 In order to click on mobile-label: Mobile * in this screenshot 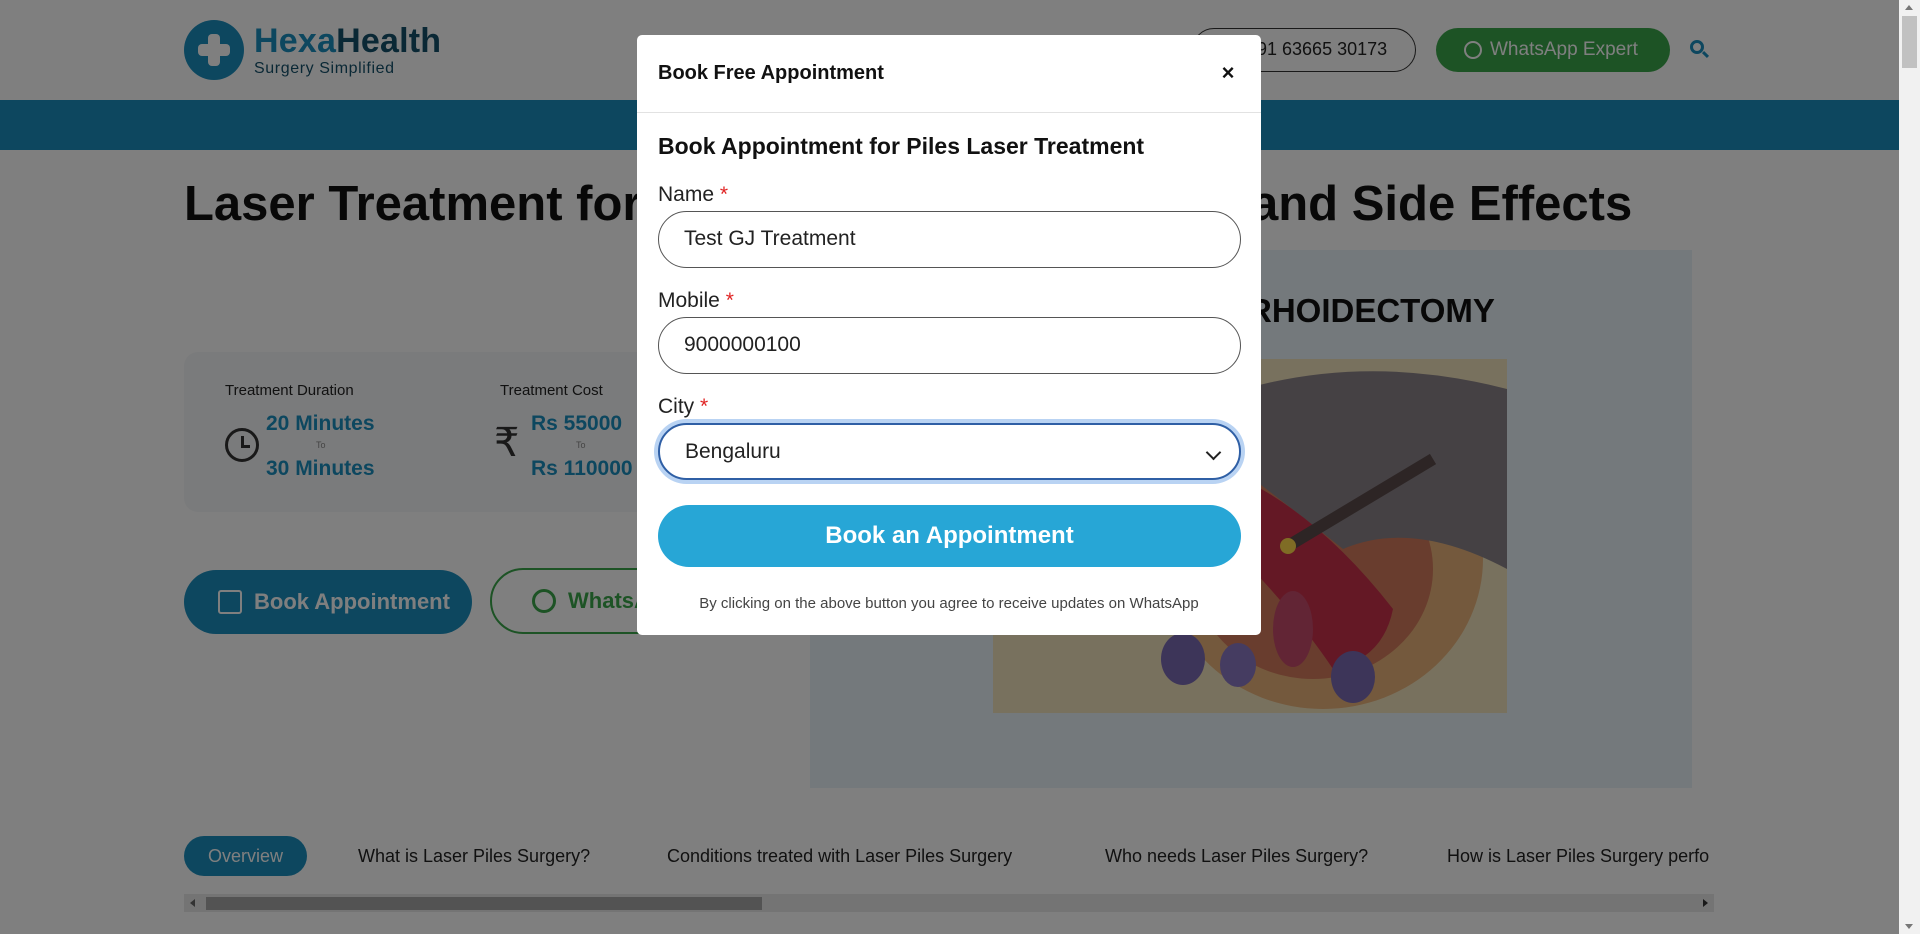, I will do `click(696, 300)`.